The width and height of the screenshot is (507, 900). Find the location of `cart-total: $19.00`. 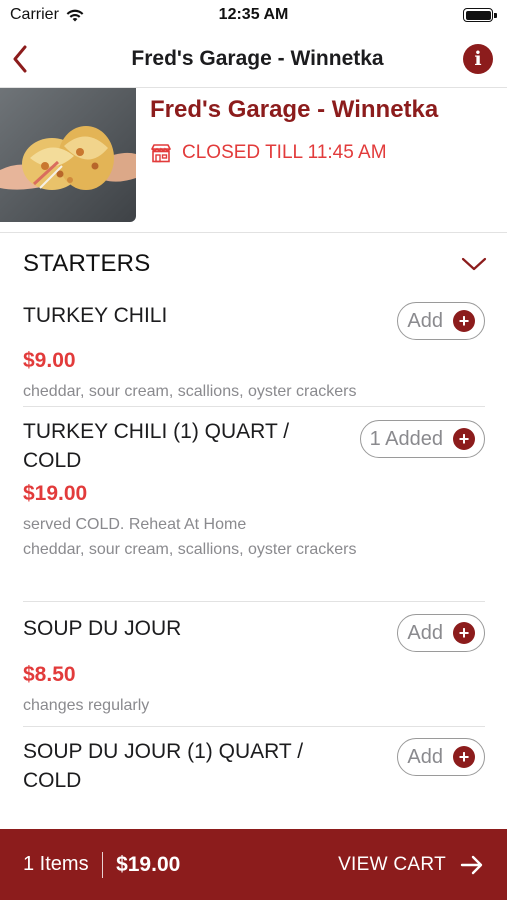

cart-total: $19.00 is located at coordinates (148, 864).